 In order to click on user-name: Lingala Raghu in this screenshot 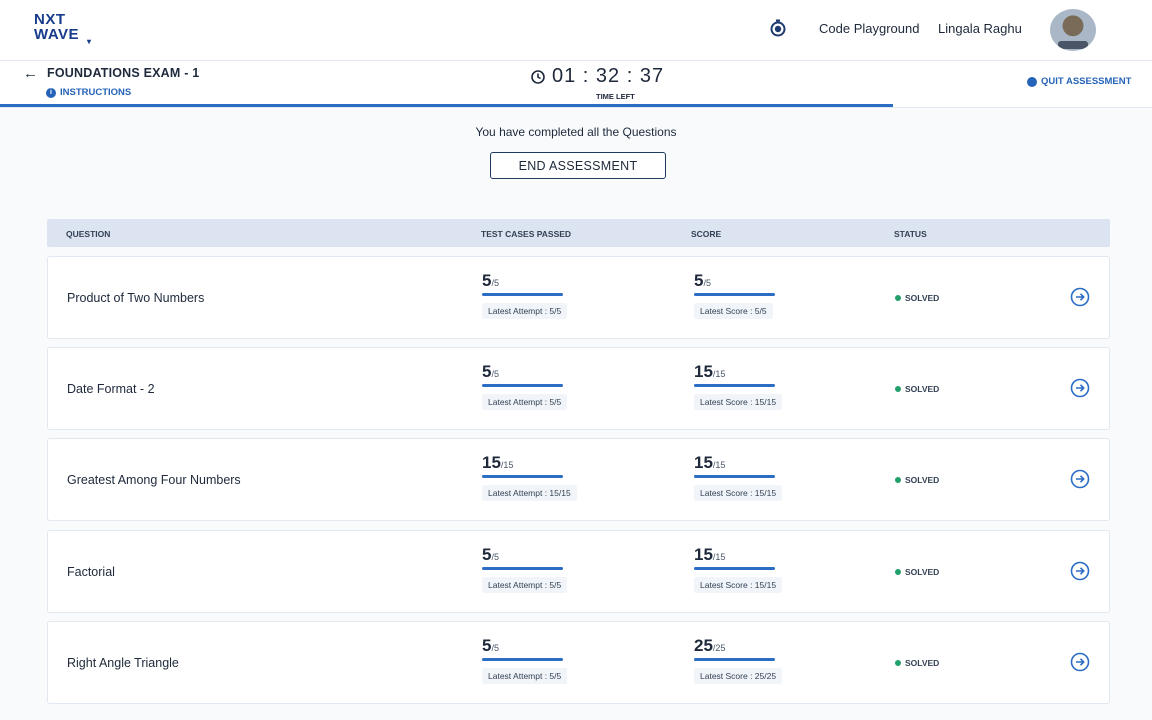, I will do `click(980, 28)`.